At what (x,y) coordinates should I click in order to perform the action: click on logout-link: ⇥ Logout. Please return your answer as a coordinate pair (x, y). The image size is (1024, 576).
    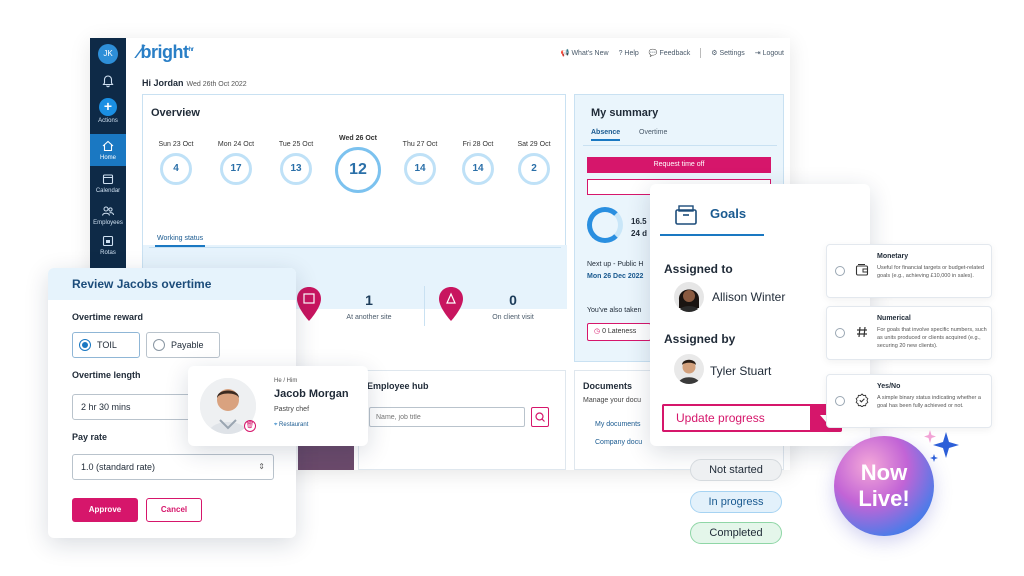
    Looking at the image, I should click on (769, 53).